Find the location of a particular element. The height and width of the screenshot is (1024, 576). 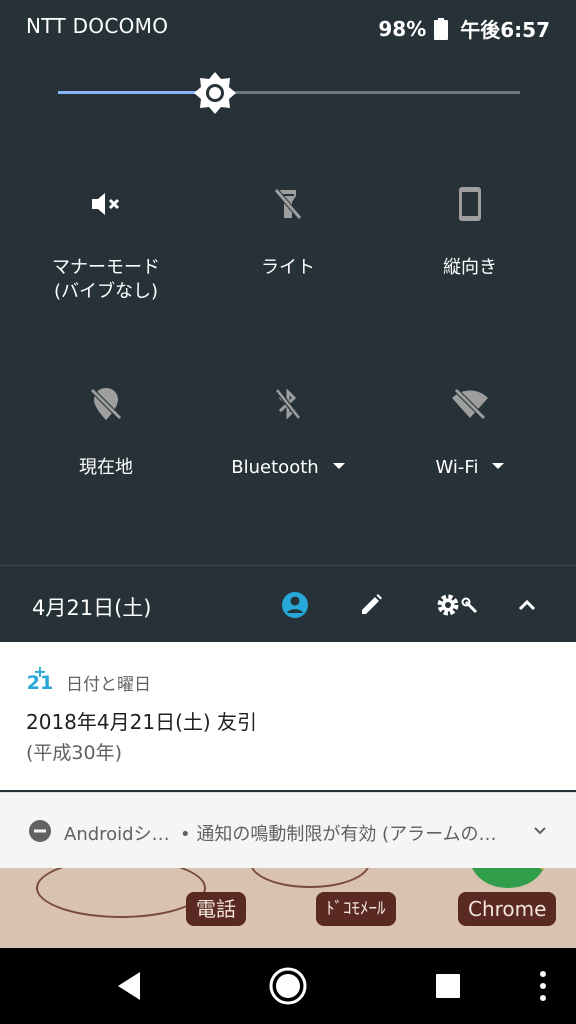

tile-bluetooth: Bluetooth is located at coordinates (288, 432).